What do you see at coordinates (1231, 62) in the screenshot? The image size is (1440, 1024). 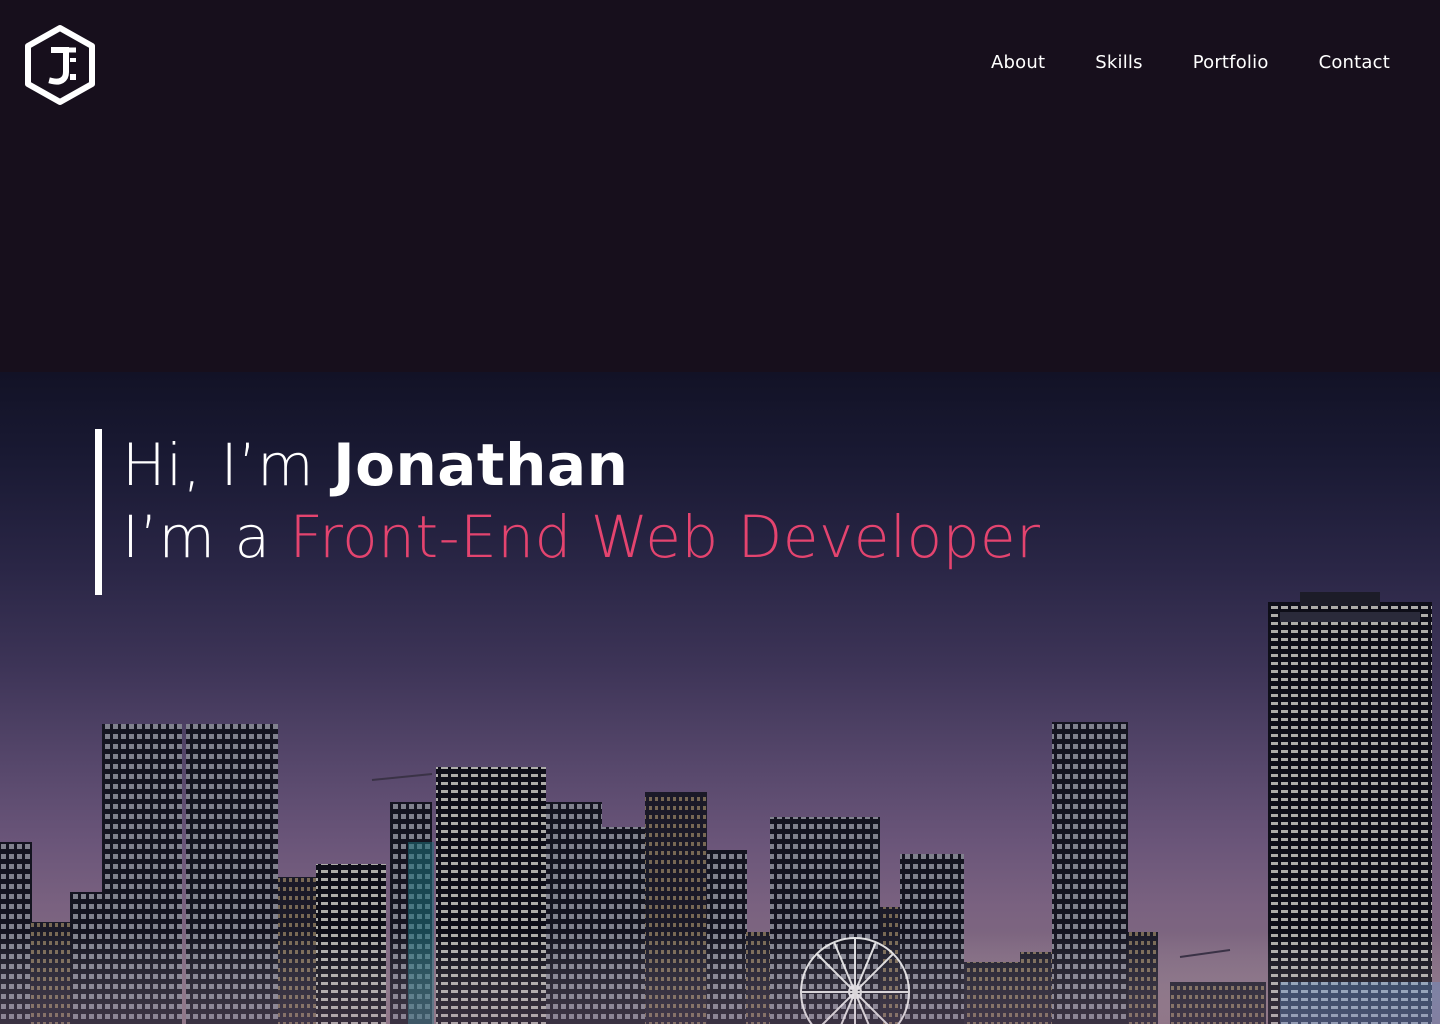 I see `nav-portfolio-link: Portfolio` at bounding box center [1231, 62].